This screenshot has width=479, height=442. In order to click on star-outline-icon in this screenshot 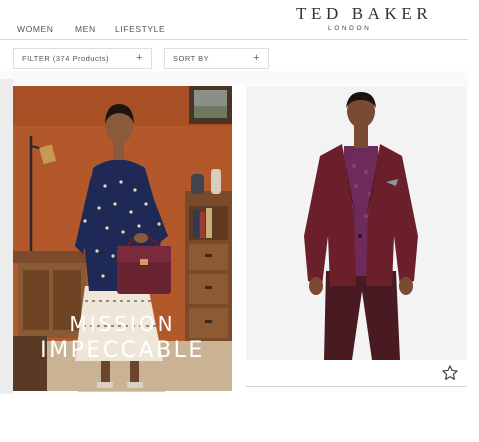, I will do `click(450, 373)`.